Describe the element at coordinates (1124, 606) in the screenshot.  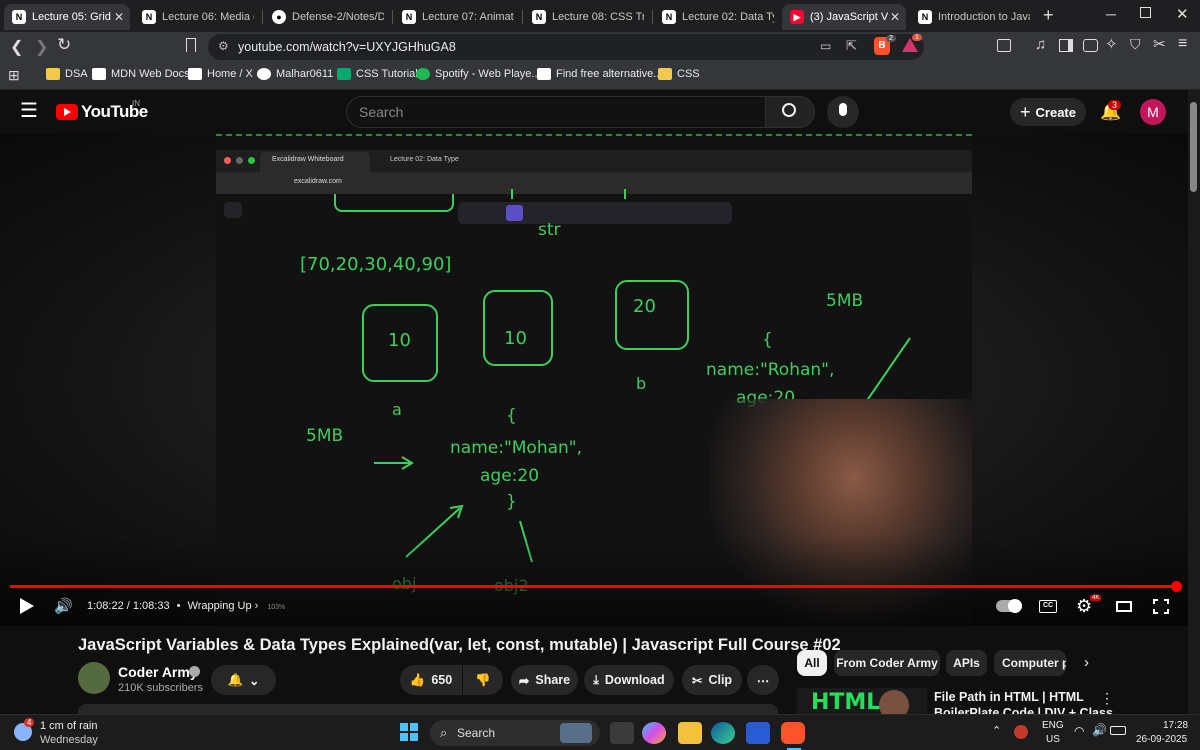
I see `theater-mode-icon` at that location.